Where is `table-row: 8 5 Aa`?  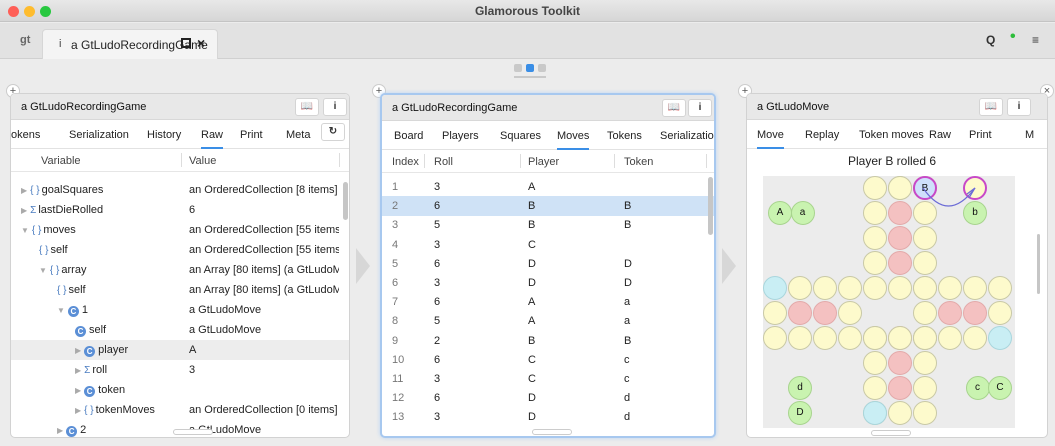
table-row: 8 5 Aa is located at coordinates (548, 321).